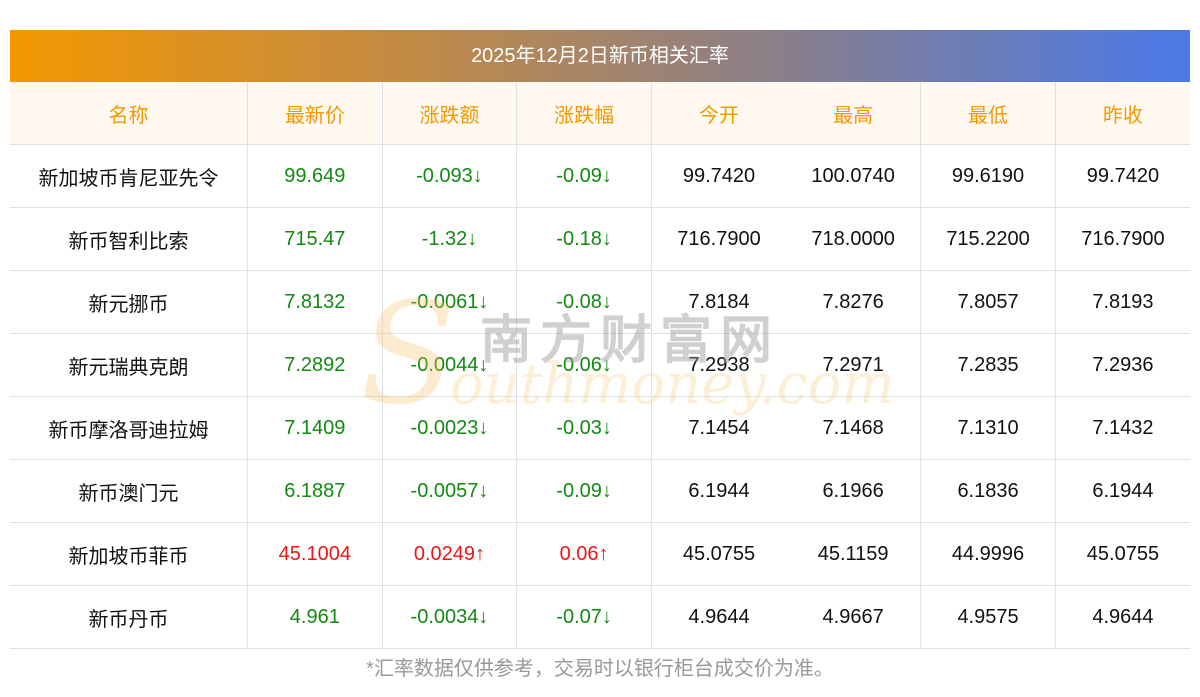 The width and height of the screenshot is (1200, 697). Describe the element at coordinates (600, 56) in the screenshot. I see `table-title: 2025年12月2日新币相关汇率` at that location.